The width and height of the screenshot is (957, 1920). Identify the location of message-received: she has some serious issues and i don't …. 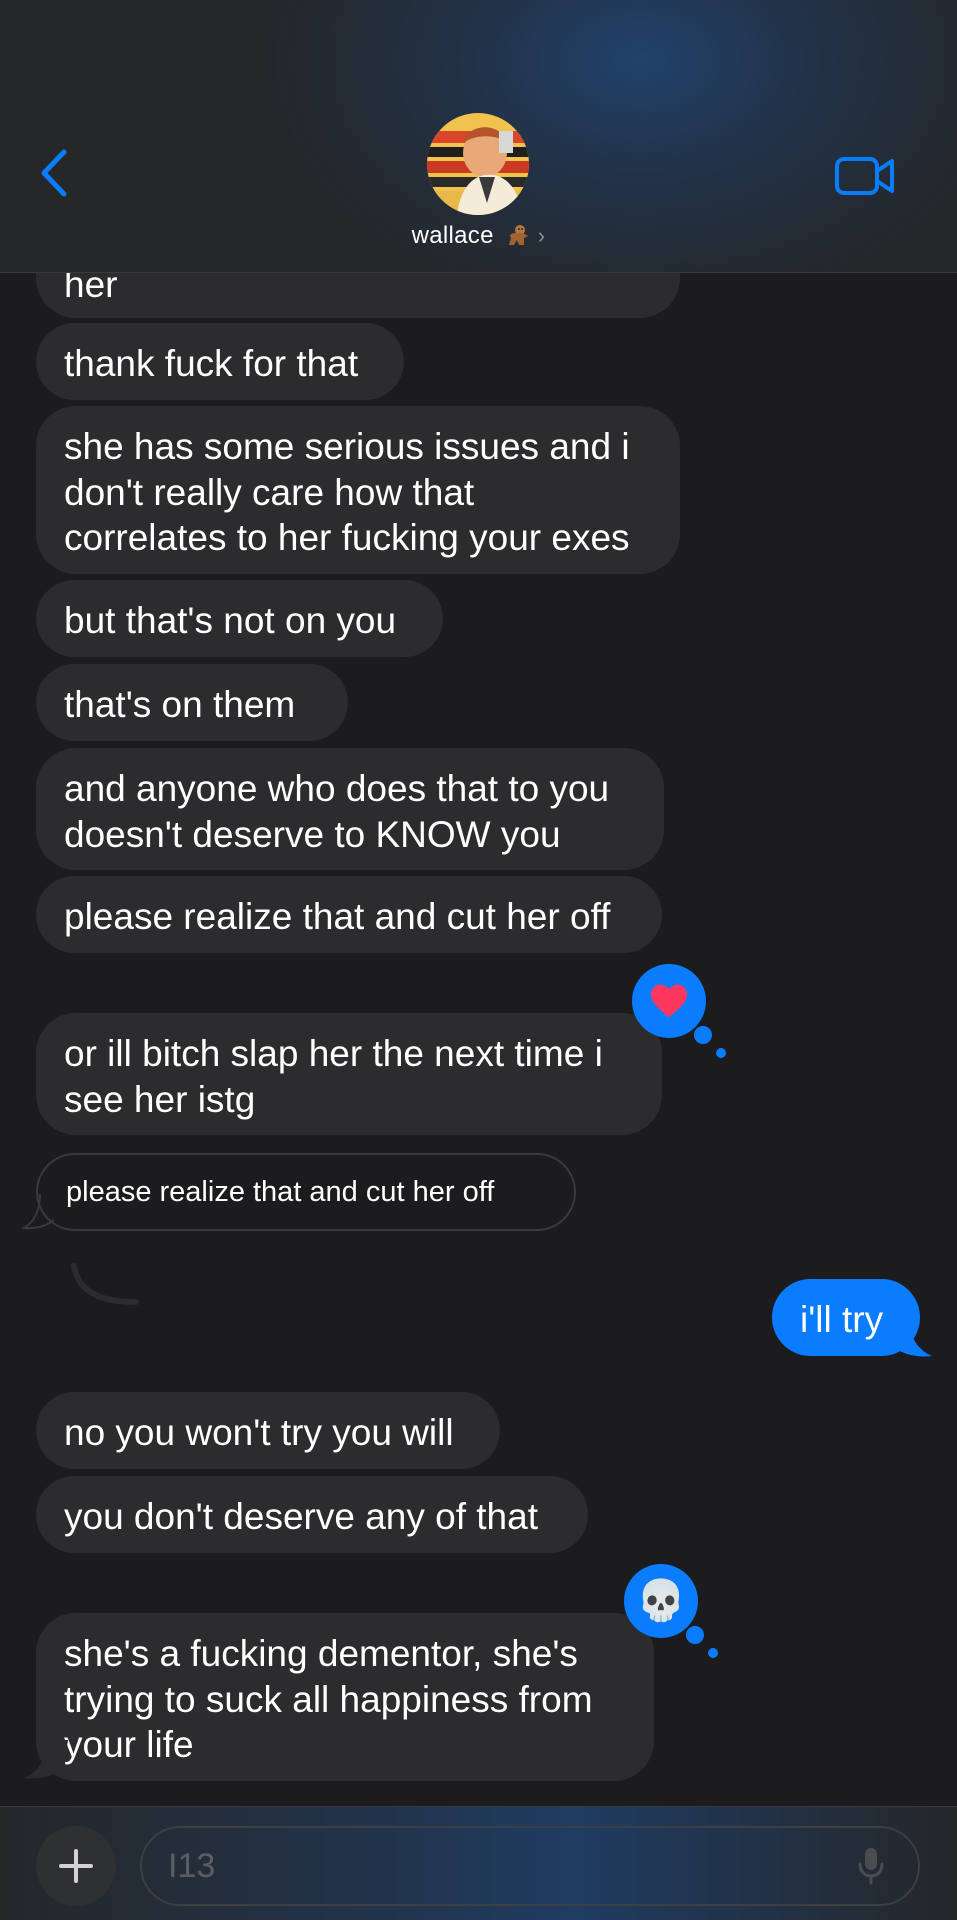
(358, 490).